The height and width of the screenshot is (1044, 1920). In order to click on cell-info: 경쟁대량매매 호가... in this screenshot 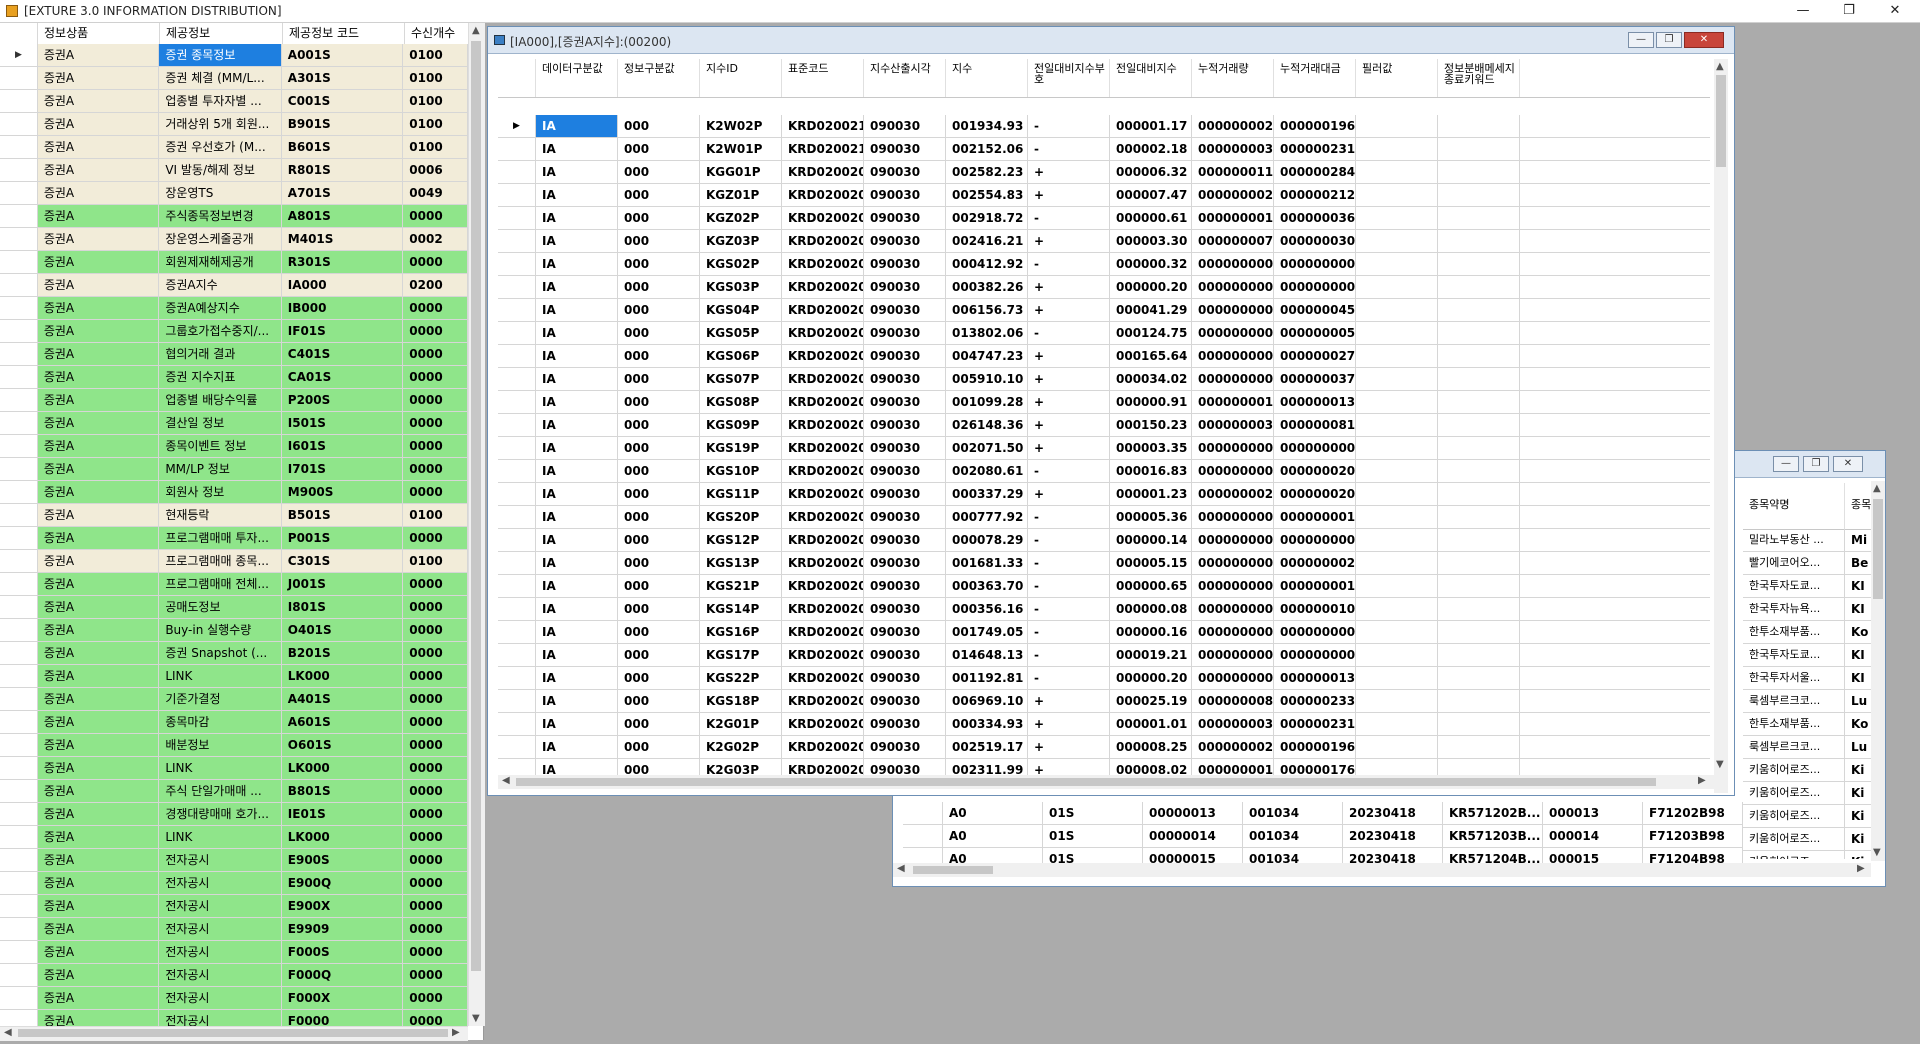, I will do `click(220, 814)`.